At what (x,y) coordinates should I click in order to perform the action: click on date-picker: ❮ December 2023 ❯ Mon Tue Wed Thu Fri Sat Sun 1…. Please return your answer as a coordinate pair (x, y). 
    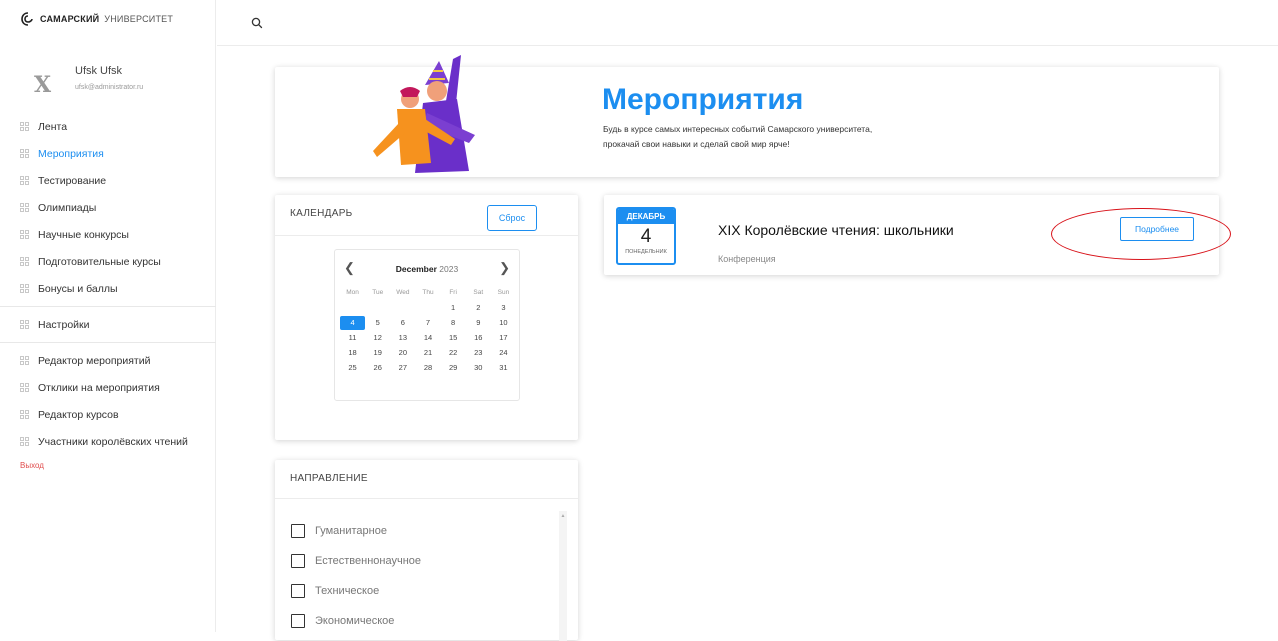
    Looking at the image, I should click on (427, 325).